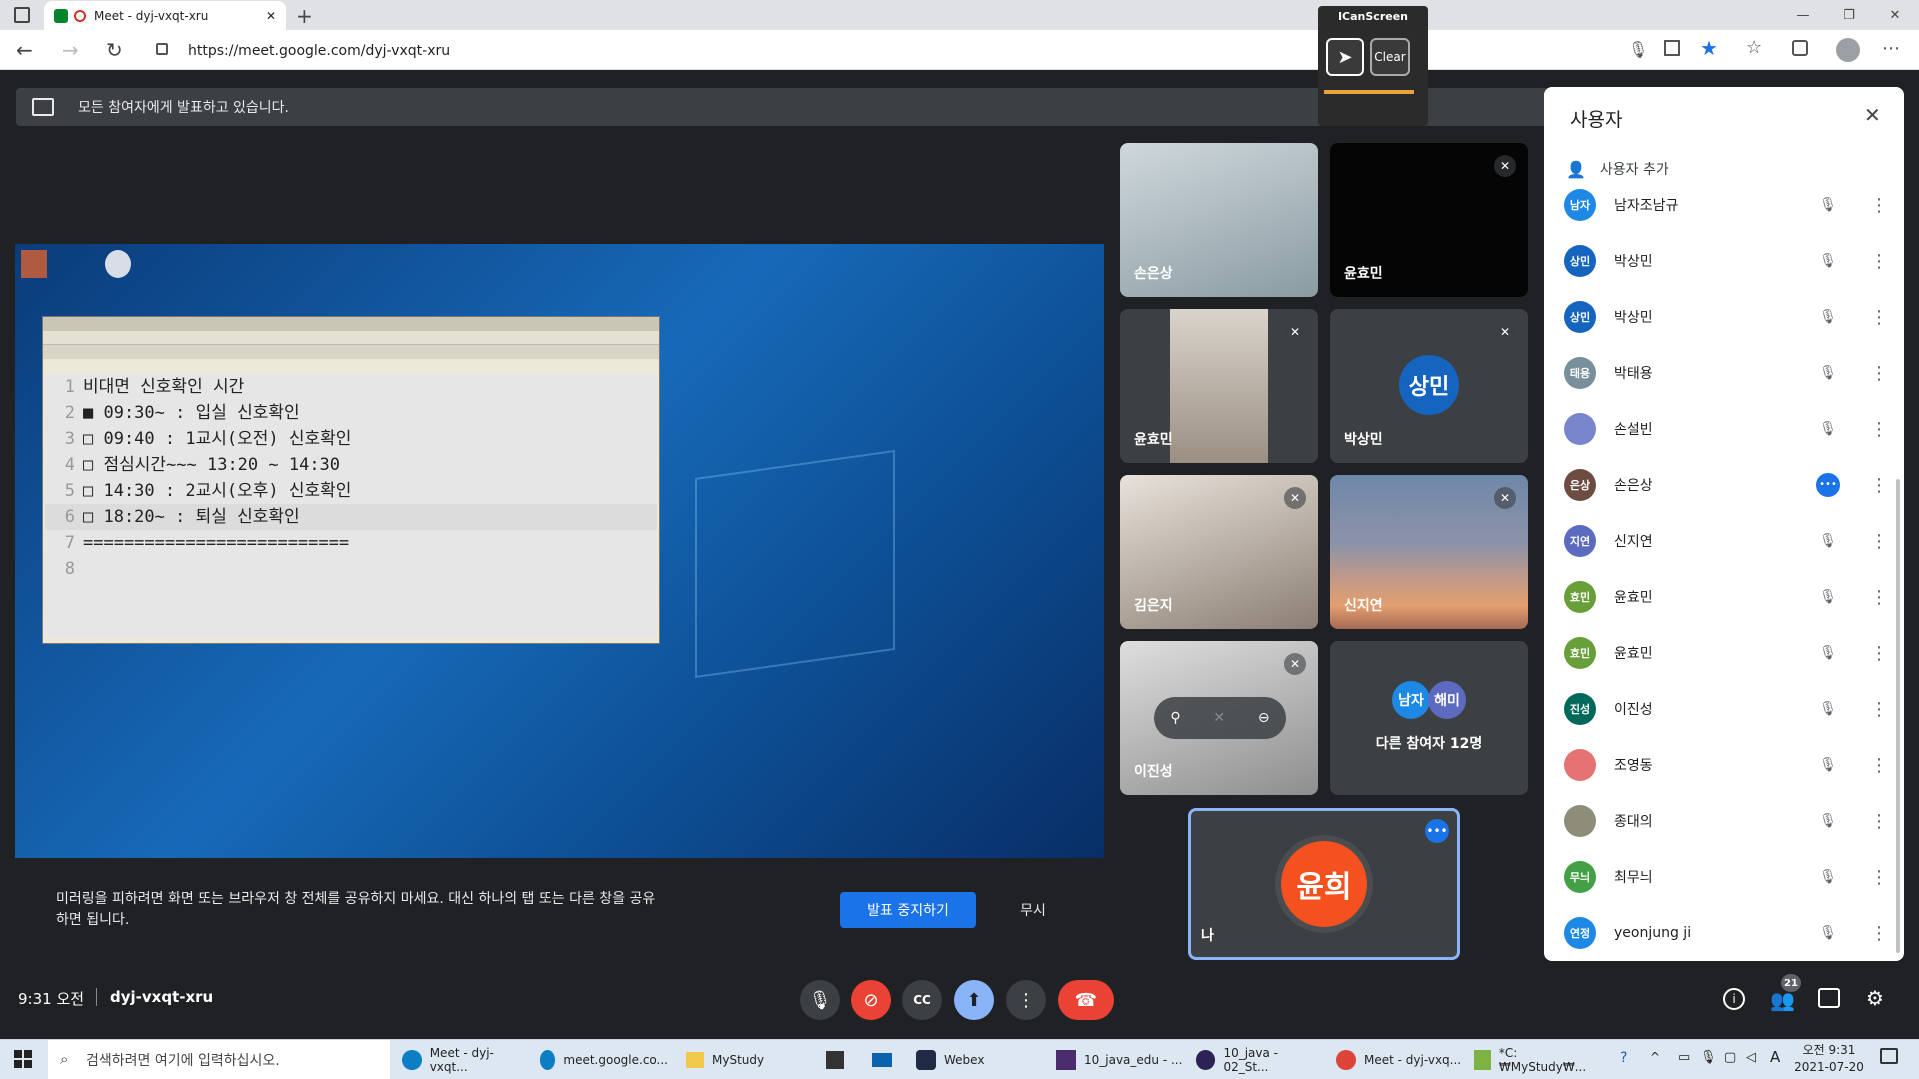 Image resolution: width=1919 pixels, height=1079 pixels. What do you see at coordinates (1829, 1059) in the screenshot?
I see `taskbar-clock: 오전 9:31 2021-07-20` at bounding box center [1829, 1059].